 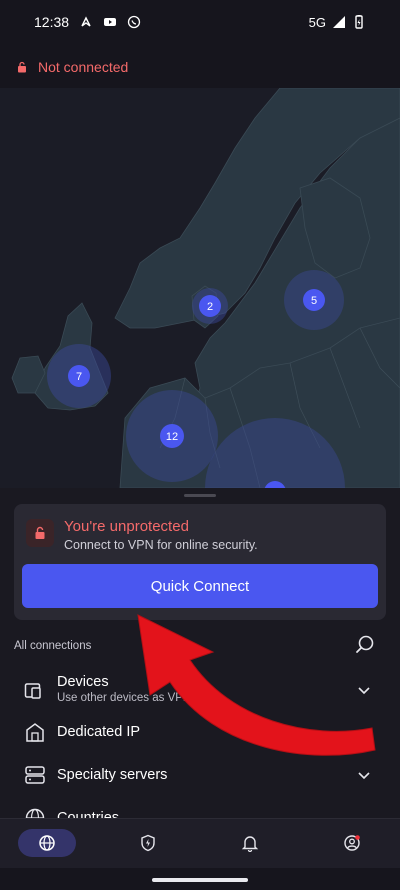 I want to click on nav-arrow-icon, so click(x=86, y=21).